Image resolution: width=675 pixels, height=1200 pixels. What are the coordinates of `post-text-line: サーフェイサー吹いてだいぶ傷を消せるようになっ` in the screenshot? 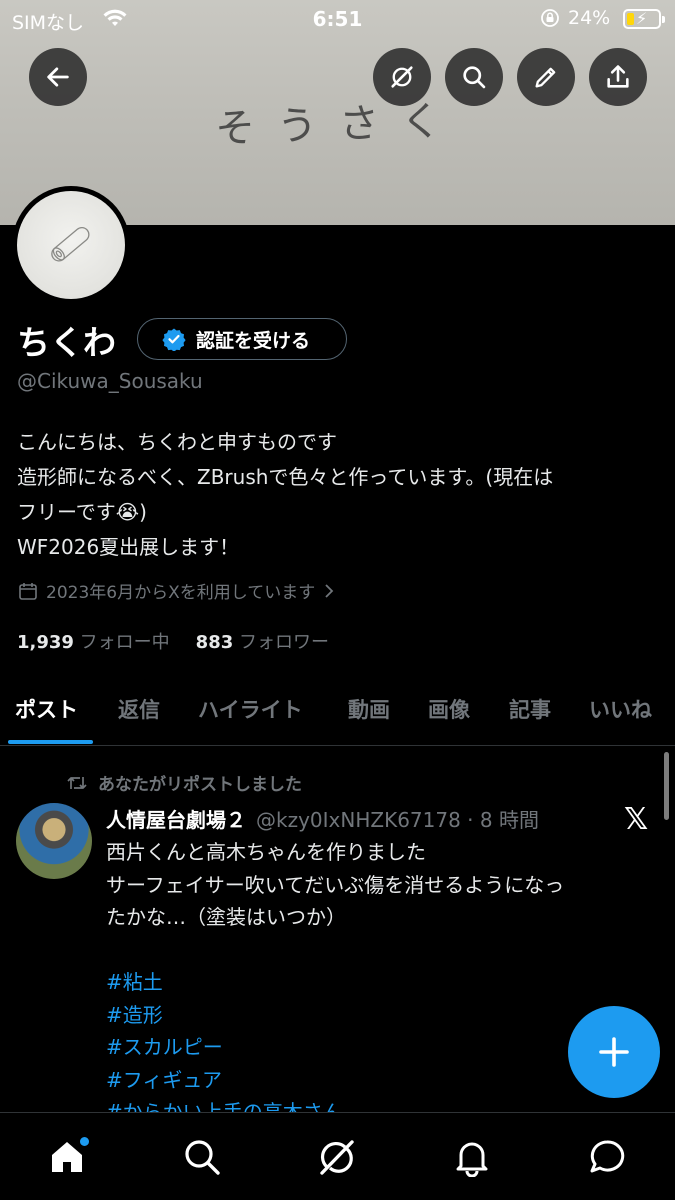 It's located at (335, 884).